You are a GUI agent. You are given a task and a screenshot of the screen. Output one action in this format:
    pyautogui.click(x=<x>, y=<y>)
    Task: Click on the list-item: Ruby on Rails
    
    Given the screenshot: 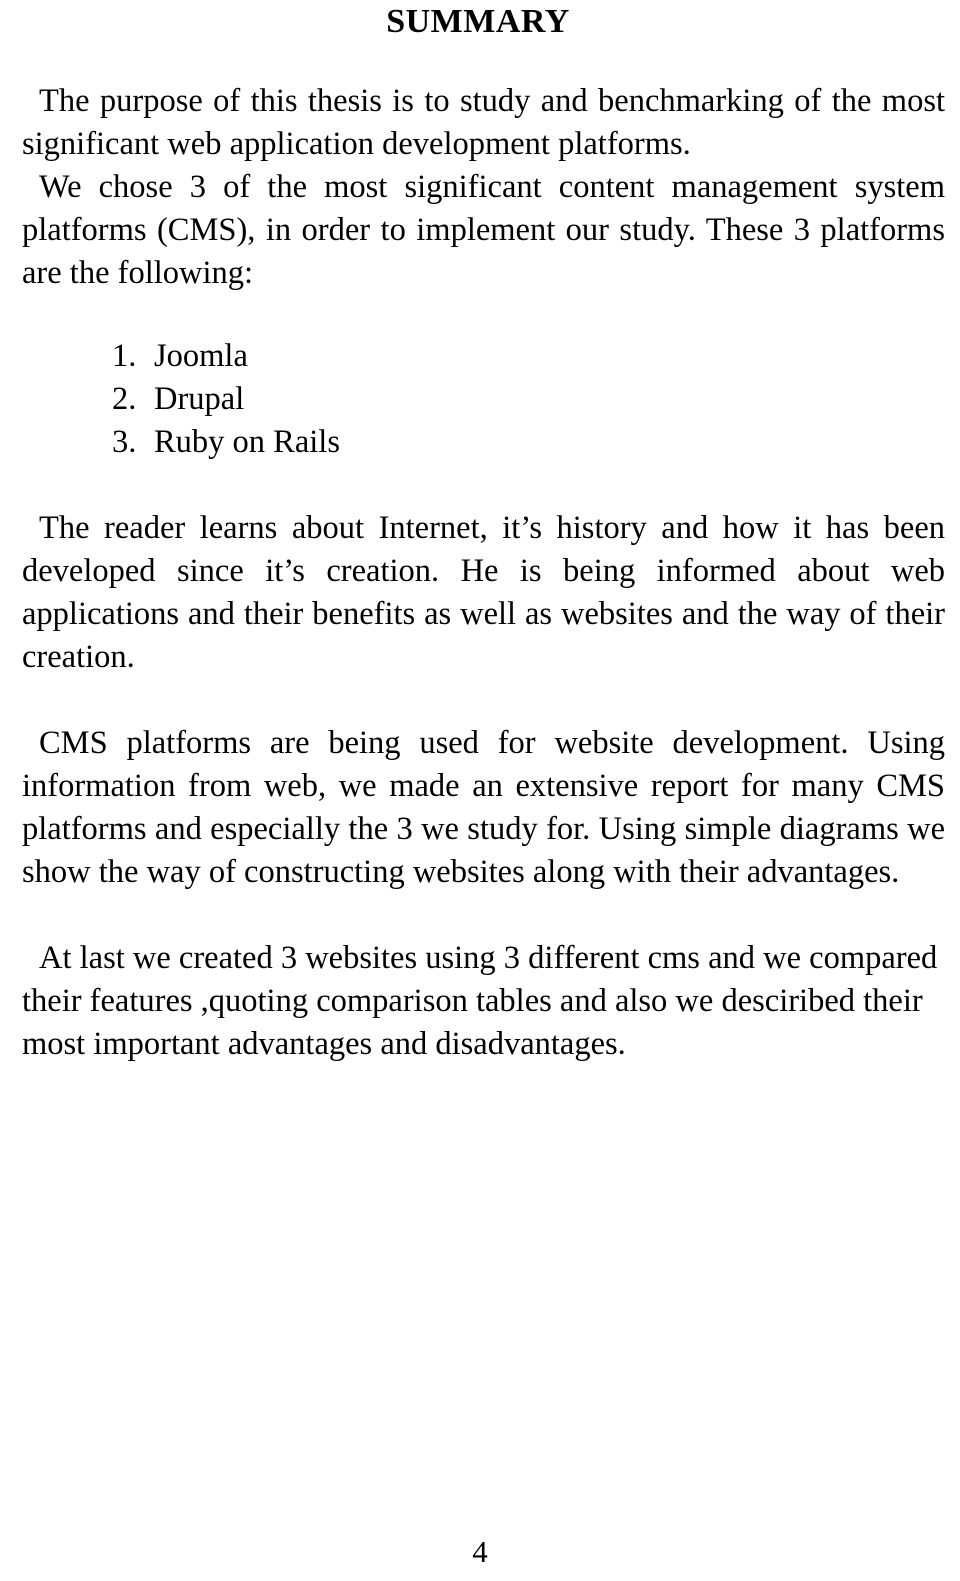 What is the action you would take?
    pyautogui.click(x=226, y=442)
    